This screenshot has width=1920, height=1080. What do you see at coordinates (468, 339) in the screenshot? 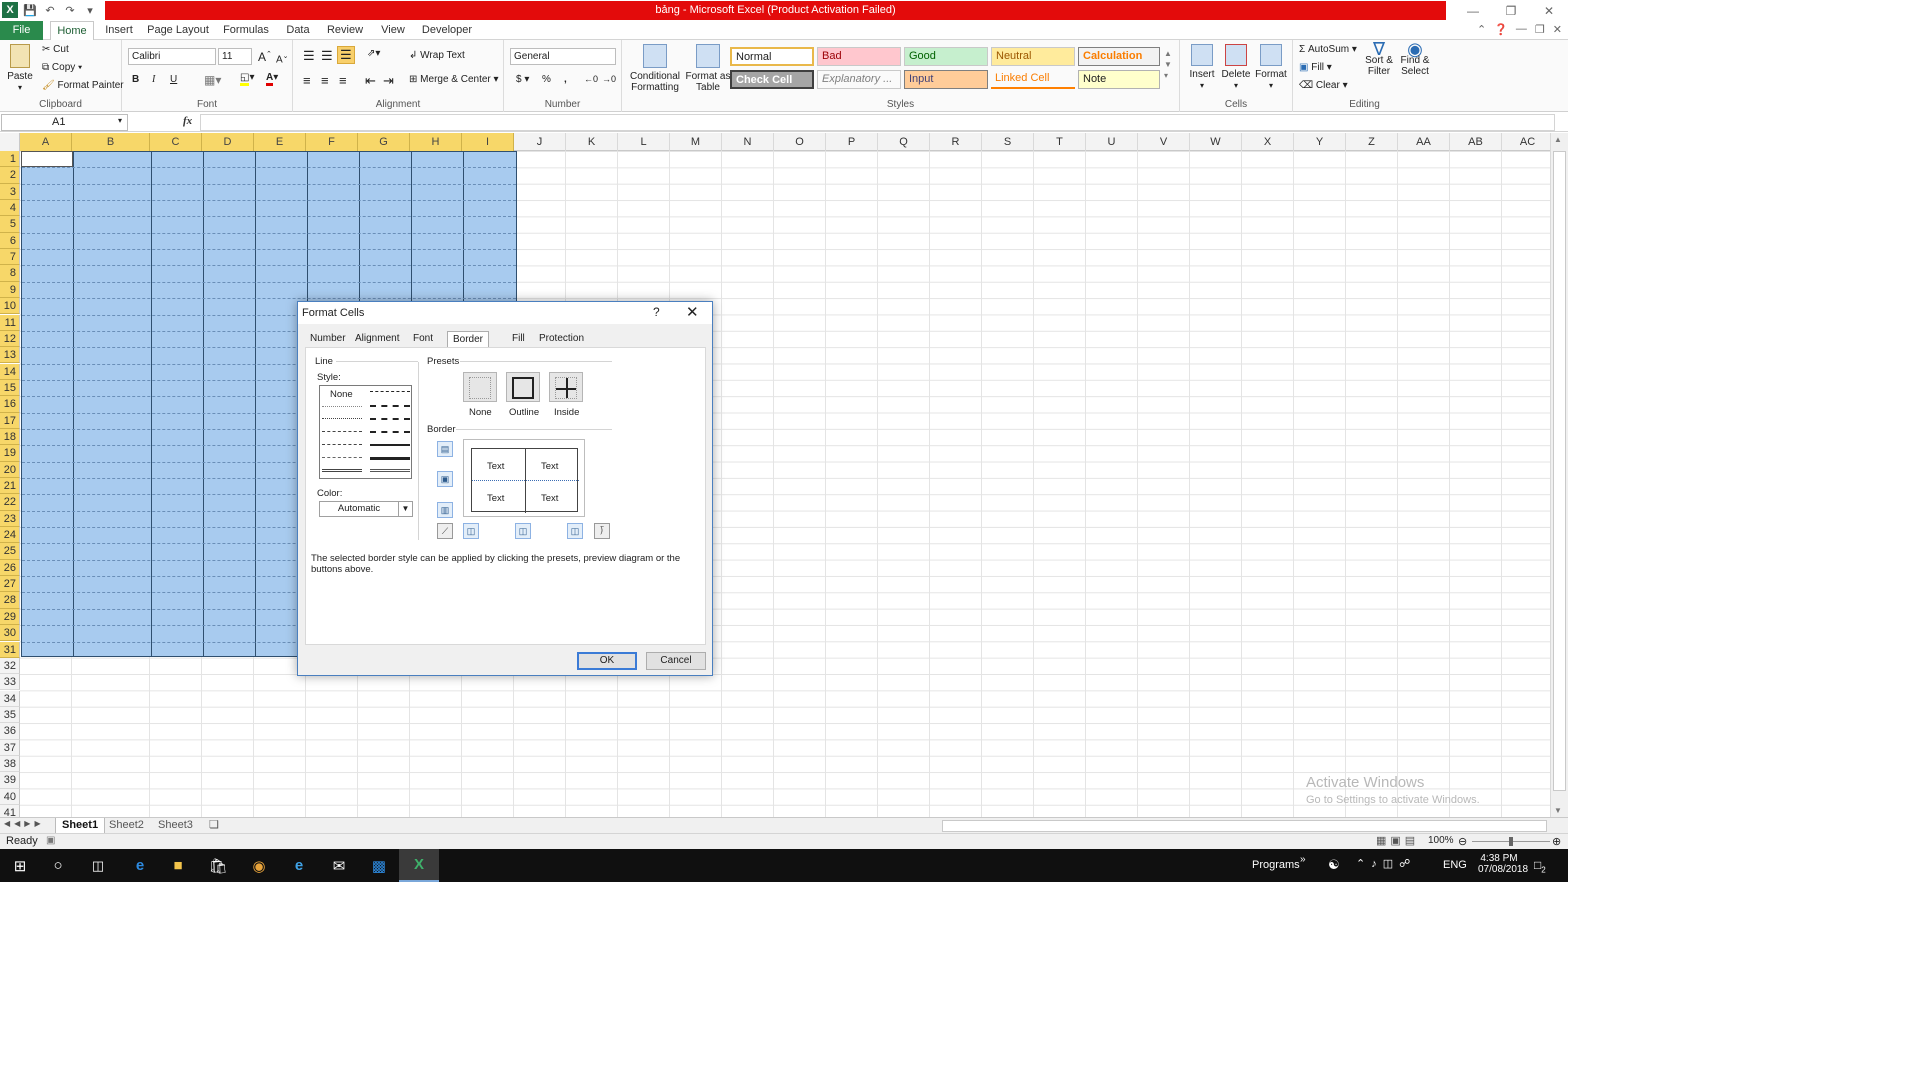
I see `tab-border: Border` at bounding box center [468, 339].